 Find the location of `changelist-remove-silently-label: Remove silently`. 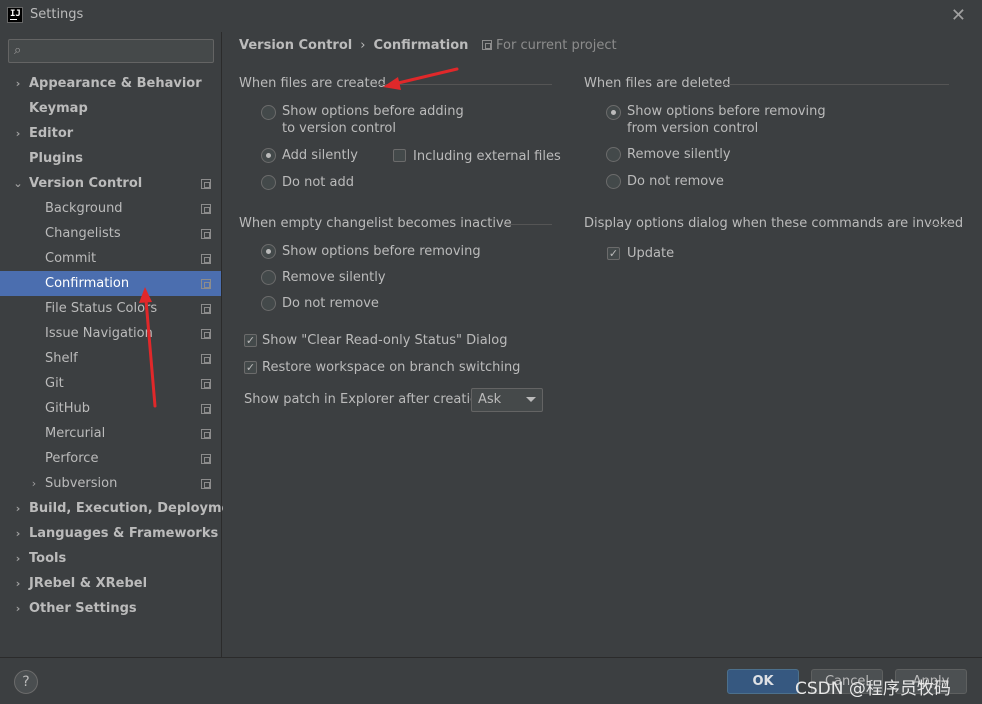

changelist-remove-silently-label: Remove silently is located at coordinates (334, 277).